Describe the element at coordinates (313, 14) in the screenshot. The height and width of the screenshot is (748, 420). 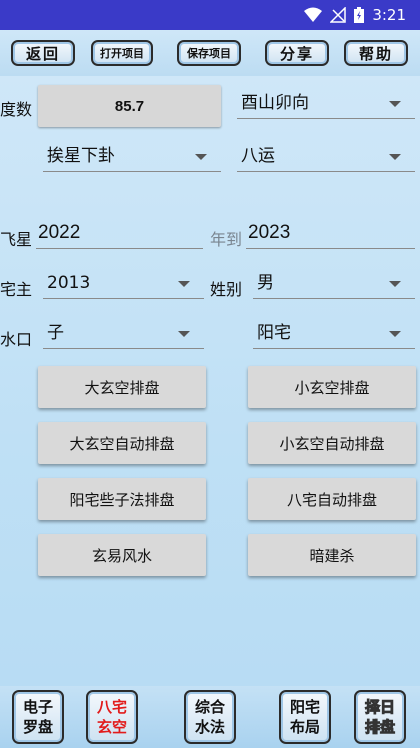
I see `wifi-icon` at that location.